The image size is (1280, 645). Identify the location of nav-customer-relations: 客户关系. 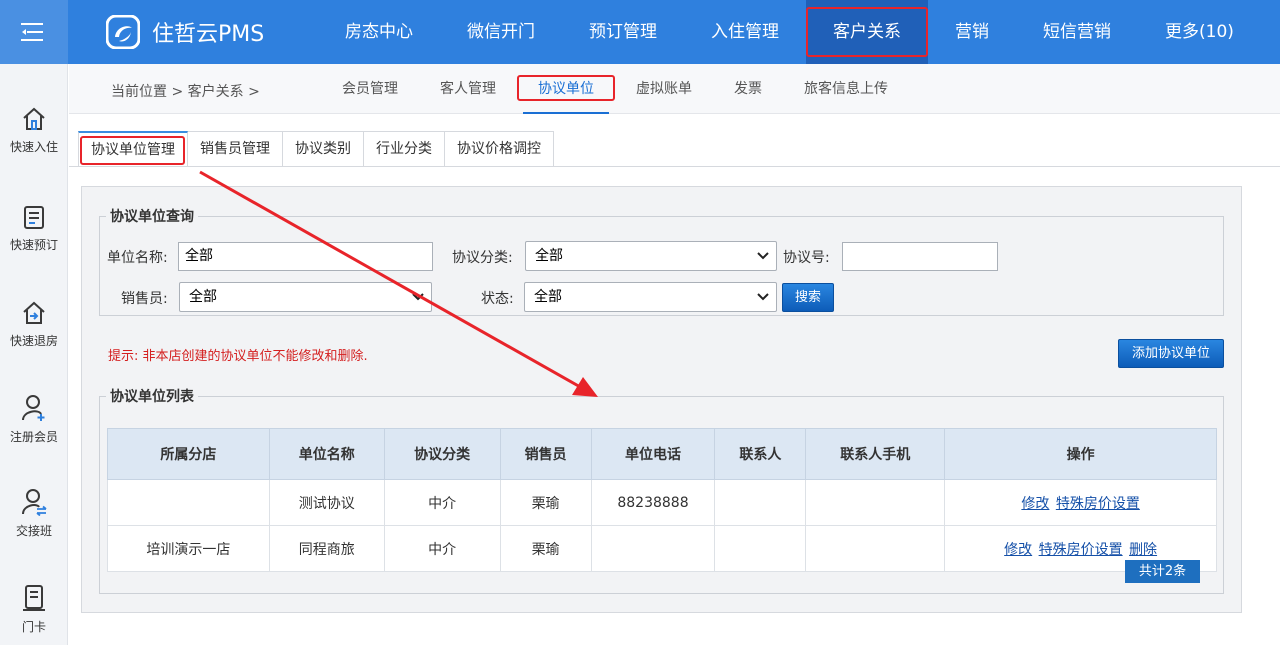
(867, 32).